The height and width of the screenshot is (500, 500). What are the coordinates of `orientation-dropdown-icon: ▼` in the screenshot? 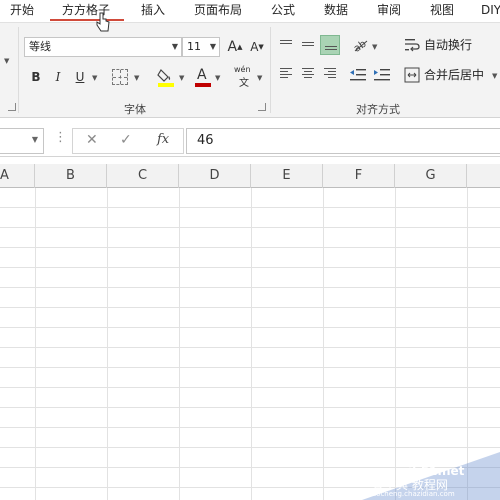 It's located at (374, 47).